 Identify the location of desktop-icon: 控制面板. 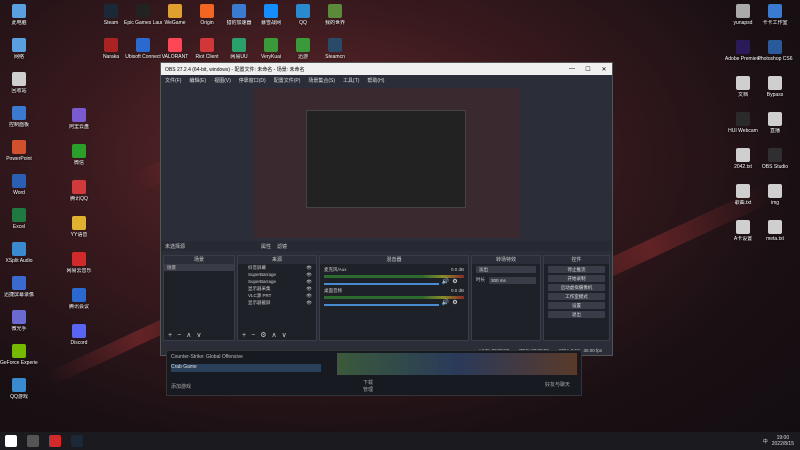
(19, 117).